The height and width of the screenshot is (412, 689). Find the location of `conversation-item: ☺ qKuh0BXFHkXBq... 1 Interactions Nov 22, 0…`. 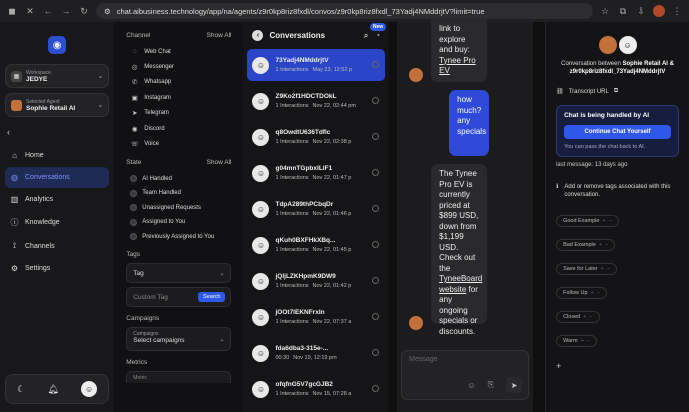

conversation-item: ☺ qKuh0BXFHkXBq... 1 Interactions Nov 22, 0… is located at coordinates (316, 245).